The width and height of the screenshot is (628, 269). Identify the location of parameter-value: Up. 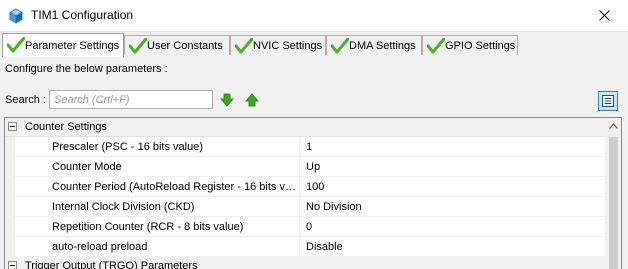
(313, 167).